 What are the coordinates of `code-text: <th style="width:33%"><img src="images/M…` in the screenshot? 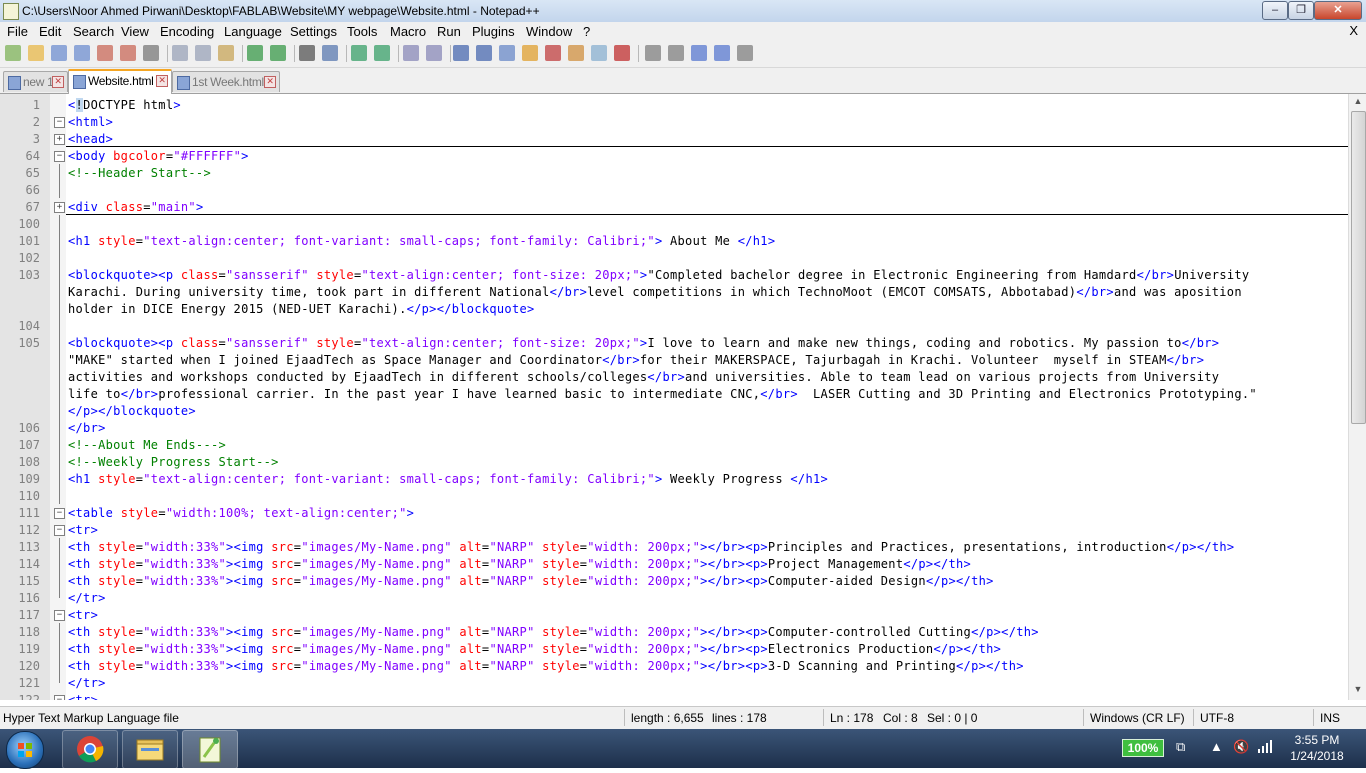 It's located at (553, 632).